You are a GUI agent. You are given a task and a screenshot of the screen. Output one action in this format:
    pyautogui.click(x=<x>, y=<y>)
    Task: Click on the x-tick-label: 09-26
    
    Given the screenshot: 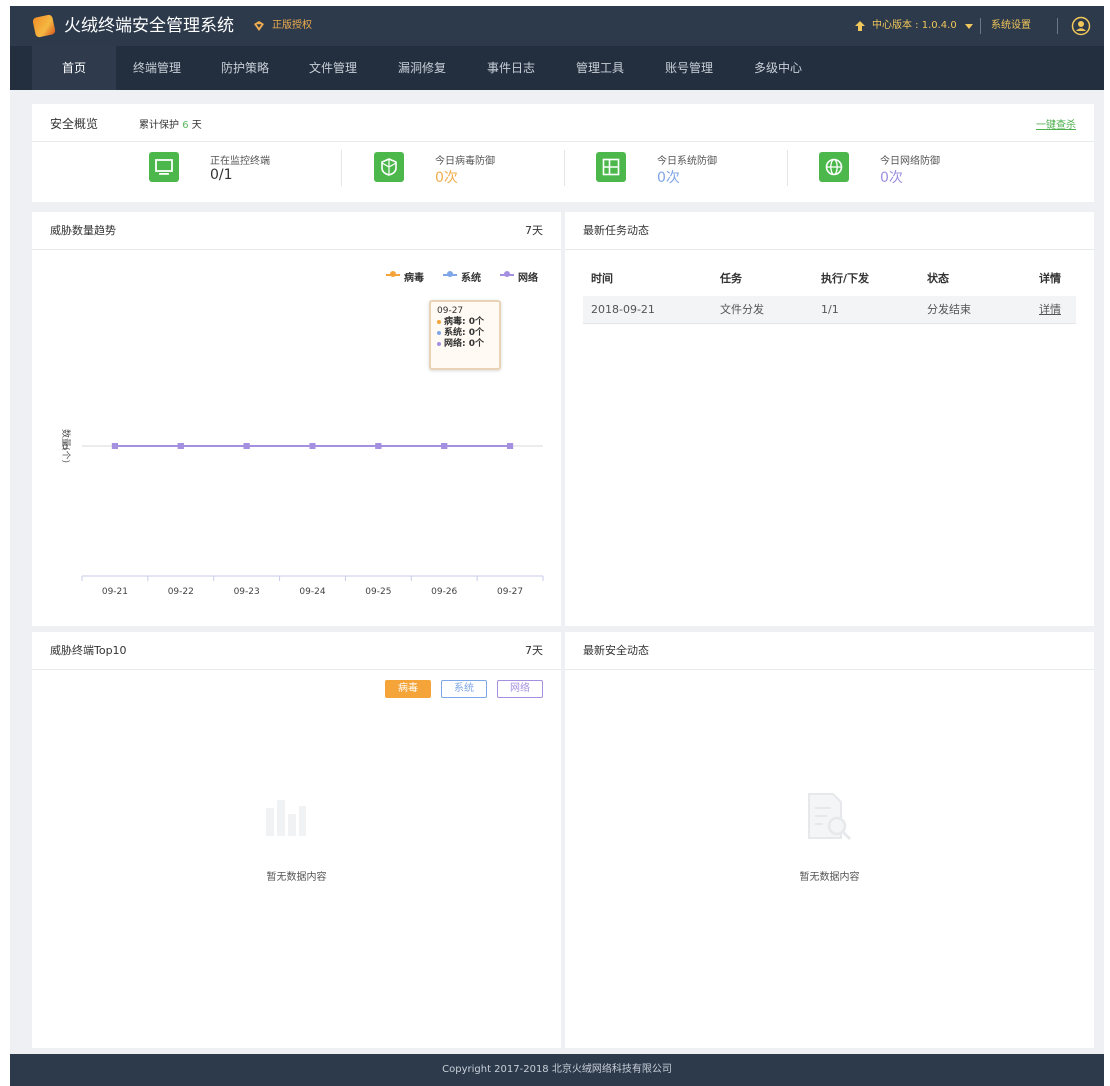 What is the action you would take?
    pyautogui.click(x=444, y=592)
    